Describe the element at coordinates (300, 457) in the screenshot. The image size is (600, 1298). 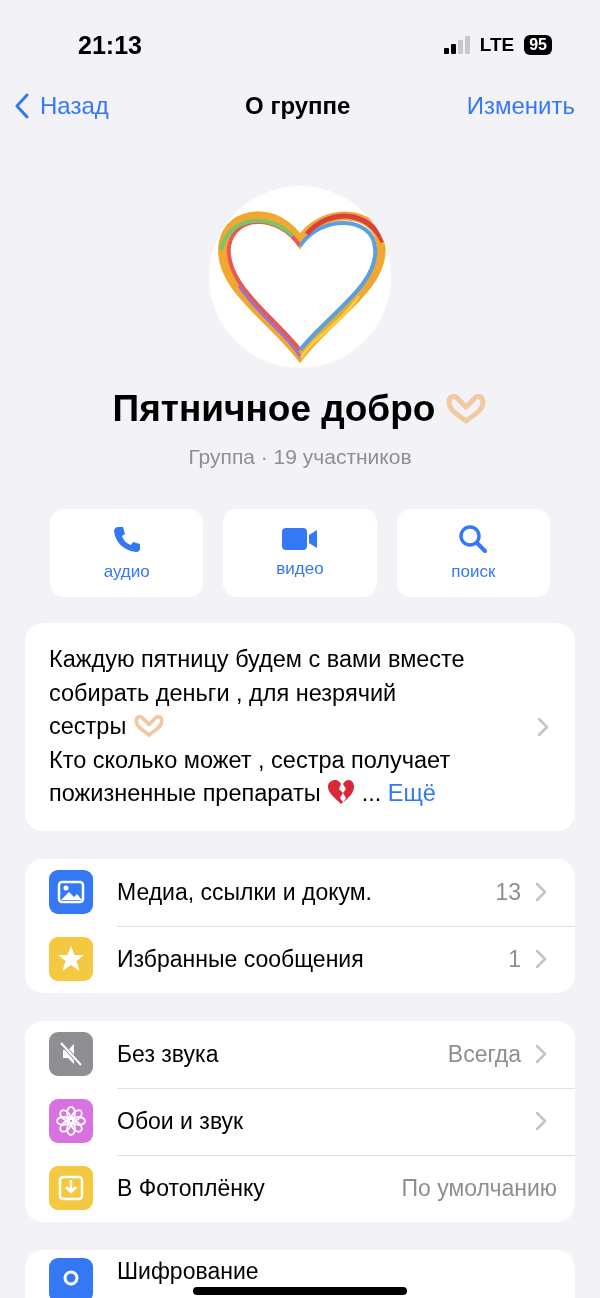
I see `member-count: Группа · 19 участников` at that location.